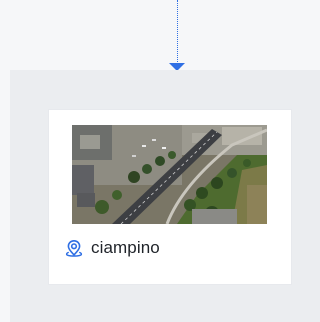 The width and height of the screenshot is (320, 322). I want to click on location-label-row: ciampino, so click(112, 248).